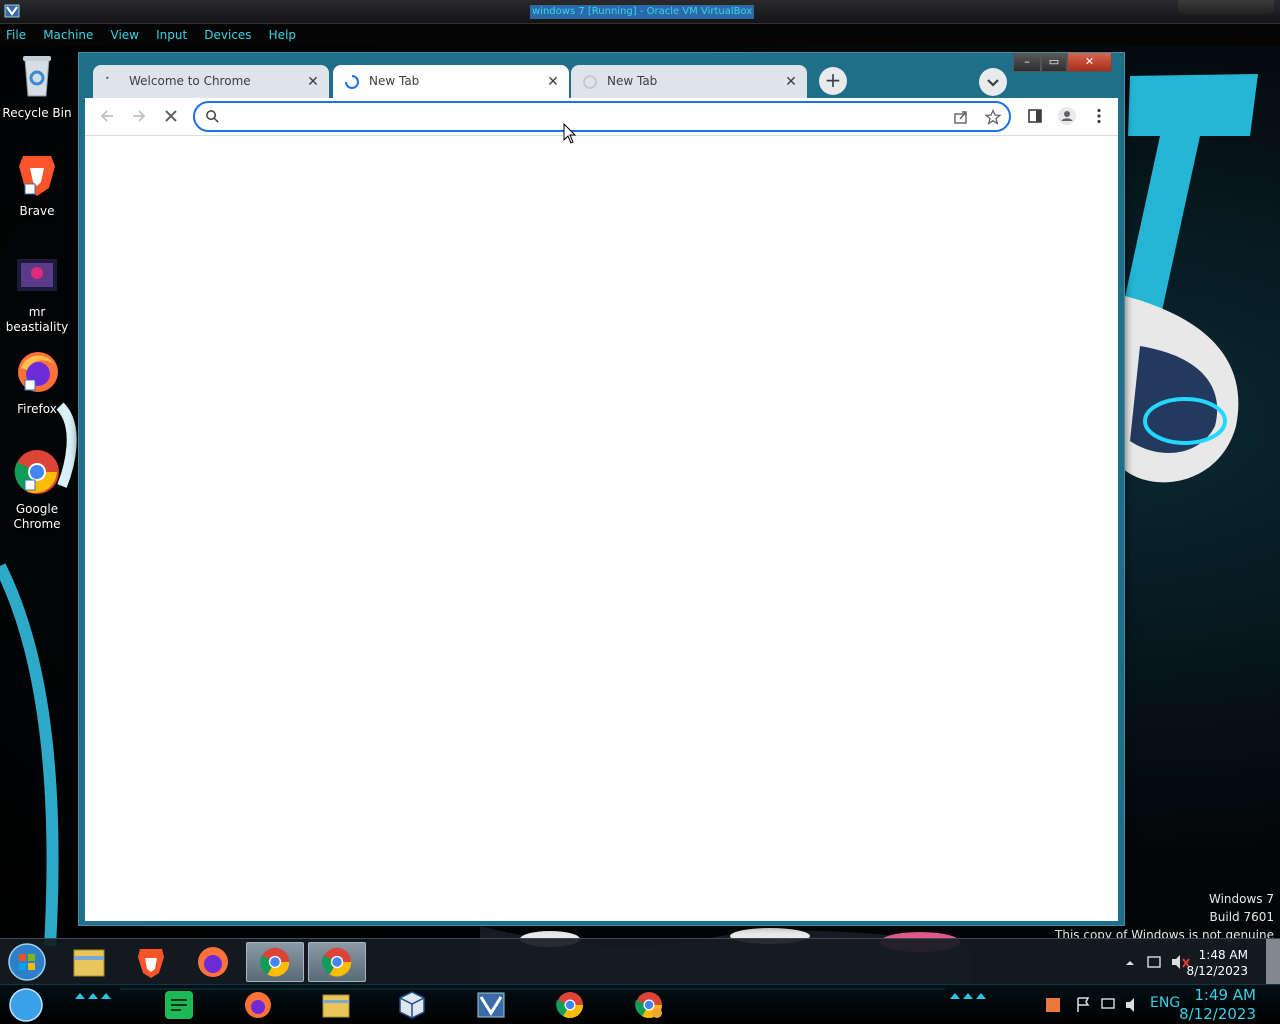 This screenshot has height=1024, width=1280. I want to click on desktop-icon-chrome: Google Chrome, so click(37, 490).